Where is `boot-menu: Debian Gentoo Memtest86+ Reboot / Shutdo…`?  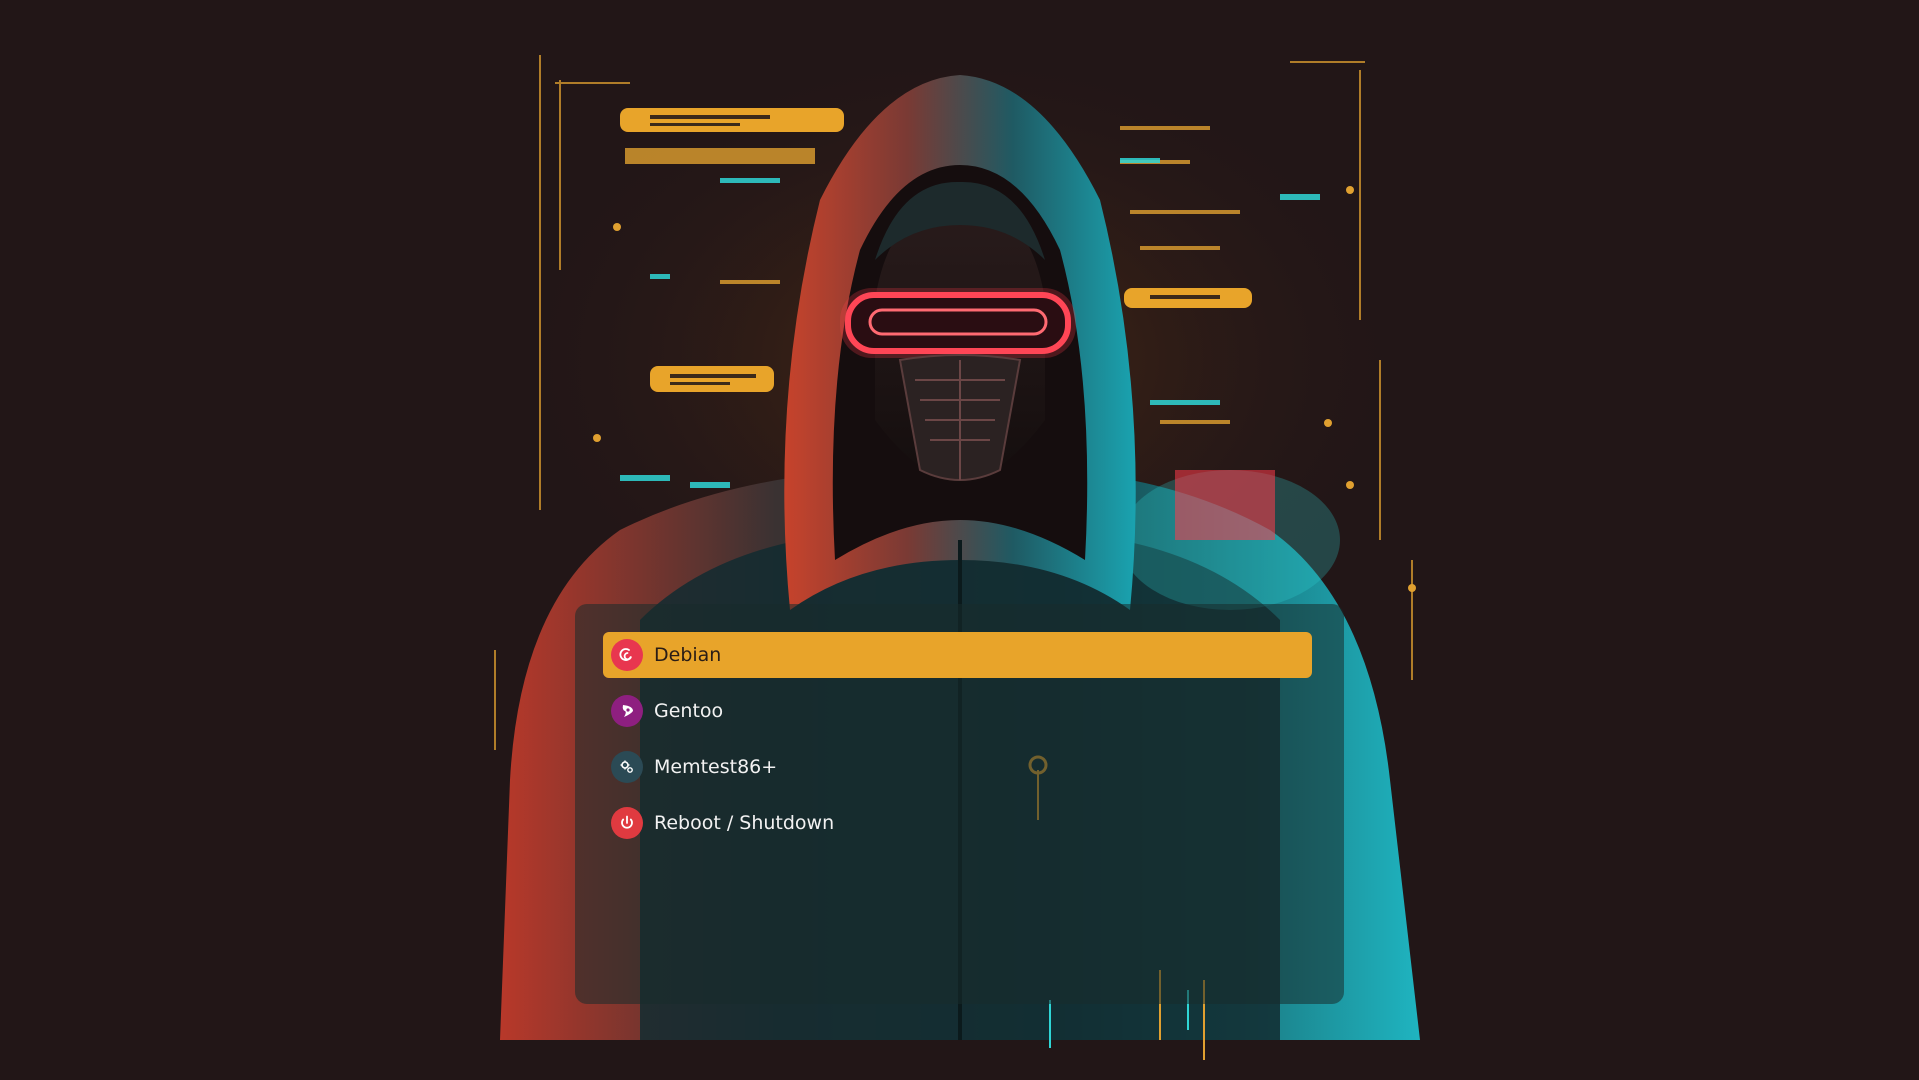
boot-menu: Debian Gentoo Memtest86+ Reboot / Shutdo… is located at coordinates (959, 804).